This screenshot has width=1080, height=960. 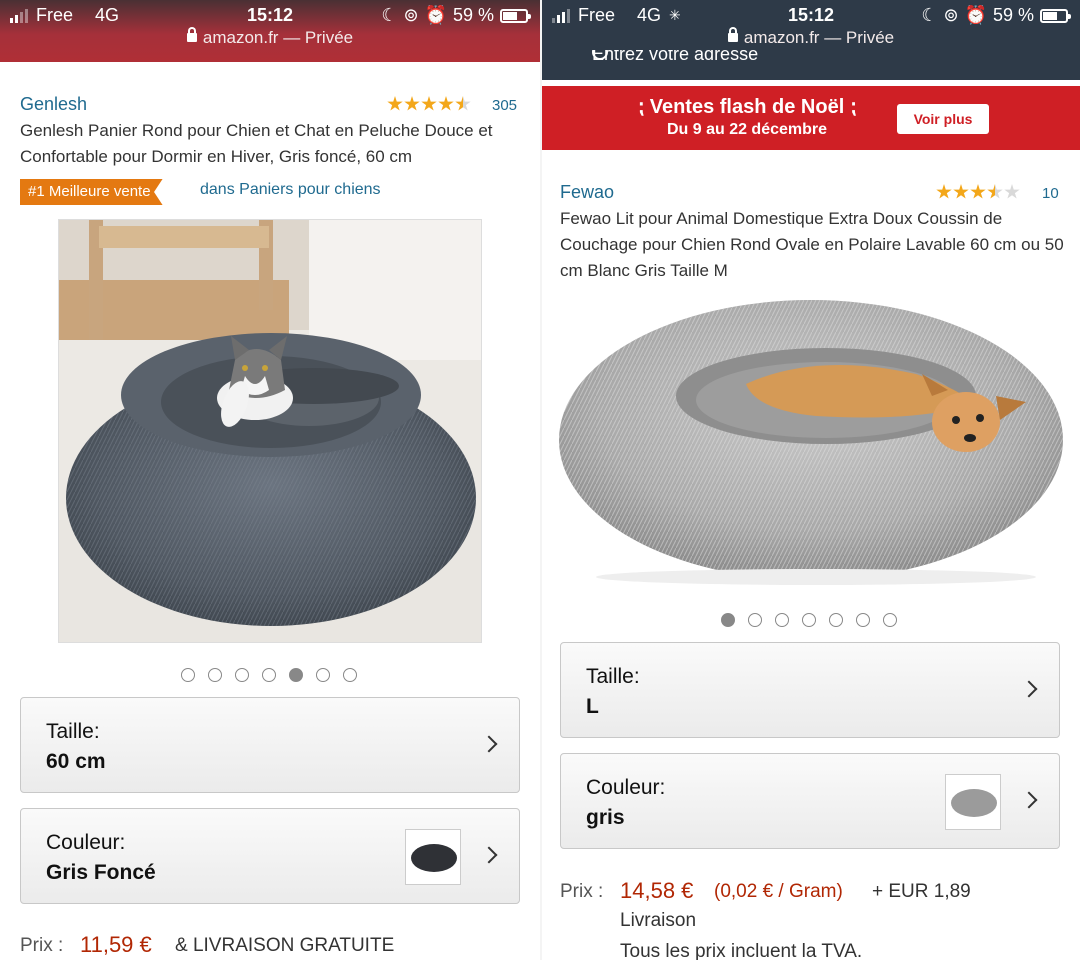 What do you see at coordinates (810, 801) in the screenshot?
I see `color-selector: Couleur: gris` at bounding box center [810, 801].